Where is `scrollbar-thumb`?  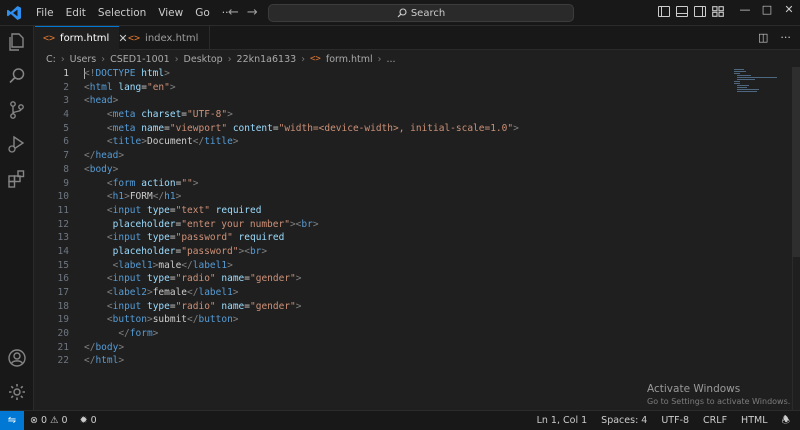 scrollbar-thumb is located at coordinates (796, 162).